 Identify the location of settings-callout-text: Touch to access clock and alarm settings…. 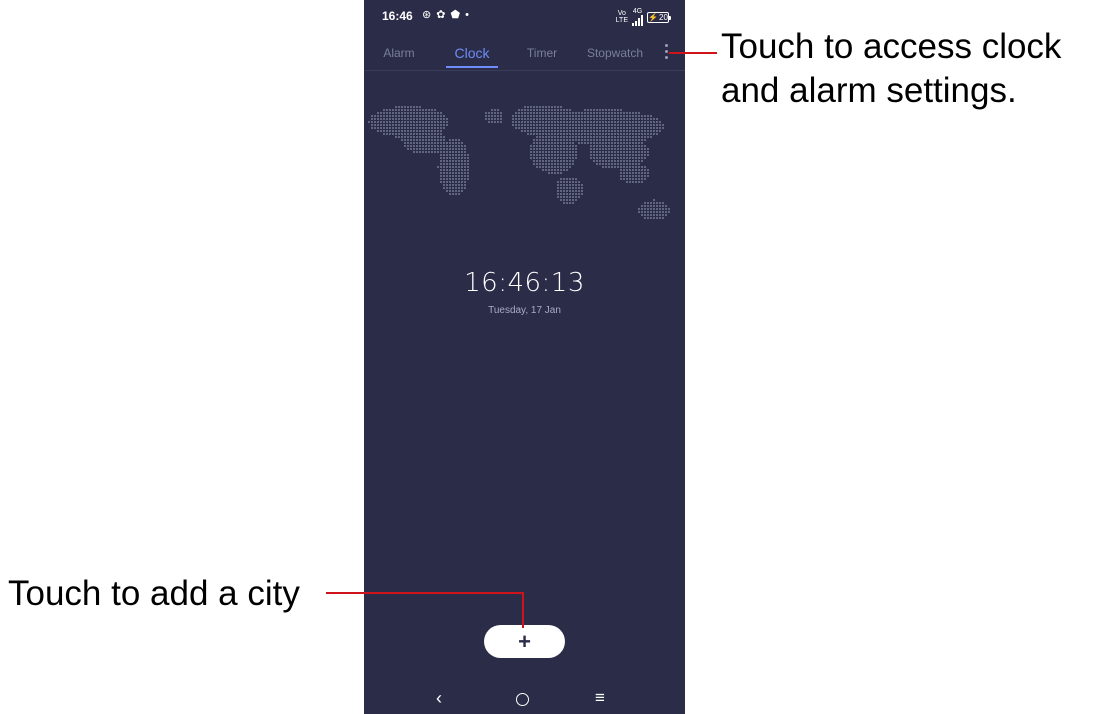
(891, 68).